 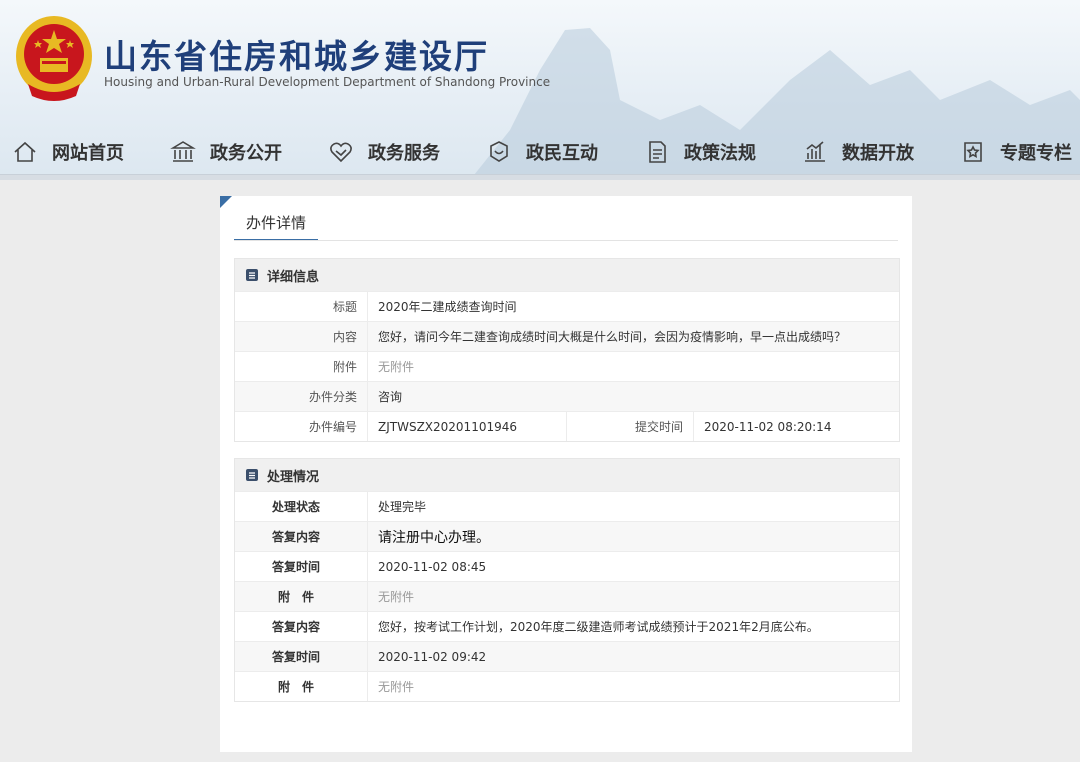 I want to click on table-row: 答复内容 请注册中心办理。, so click(x=567, y=536).